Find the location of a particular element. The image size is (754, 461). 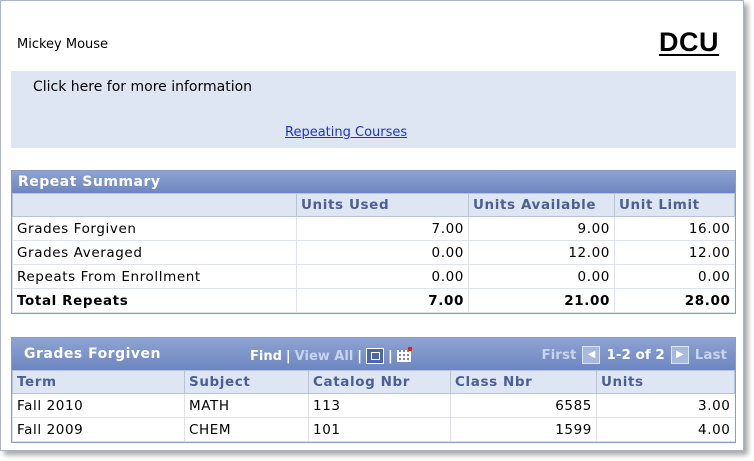

dcu-logo: DCU is located at coordinates (689, 42).